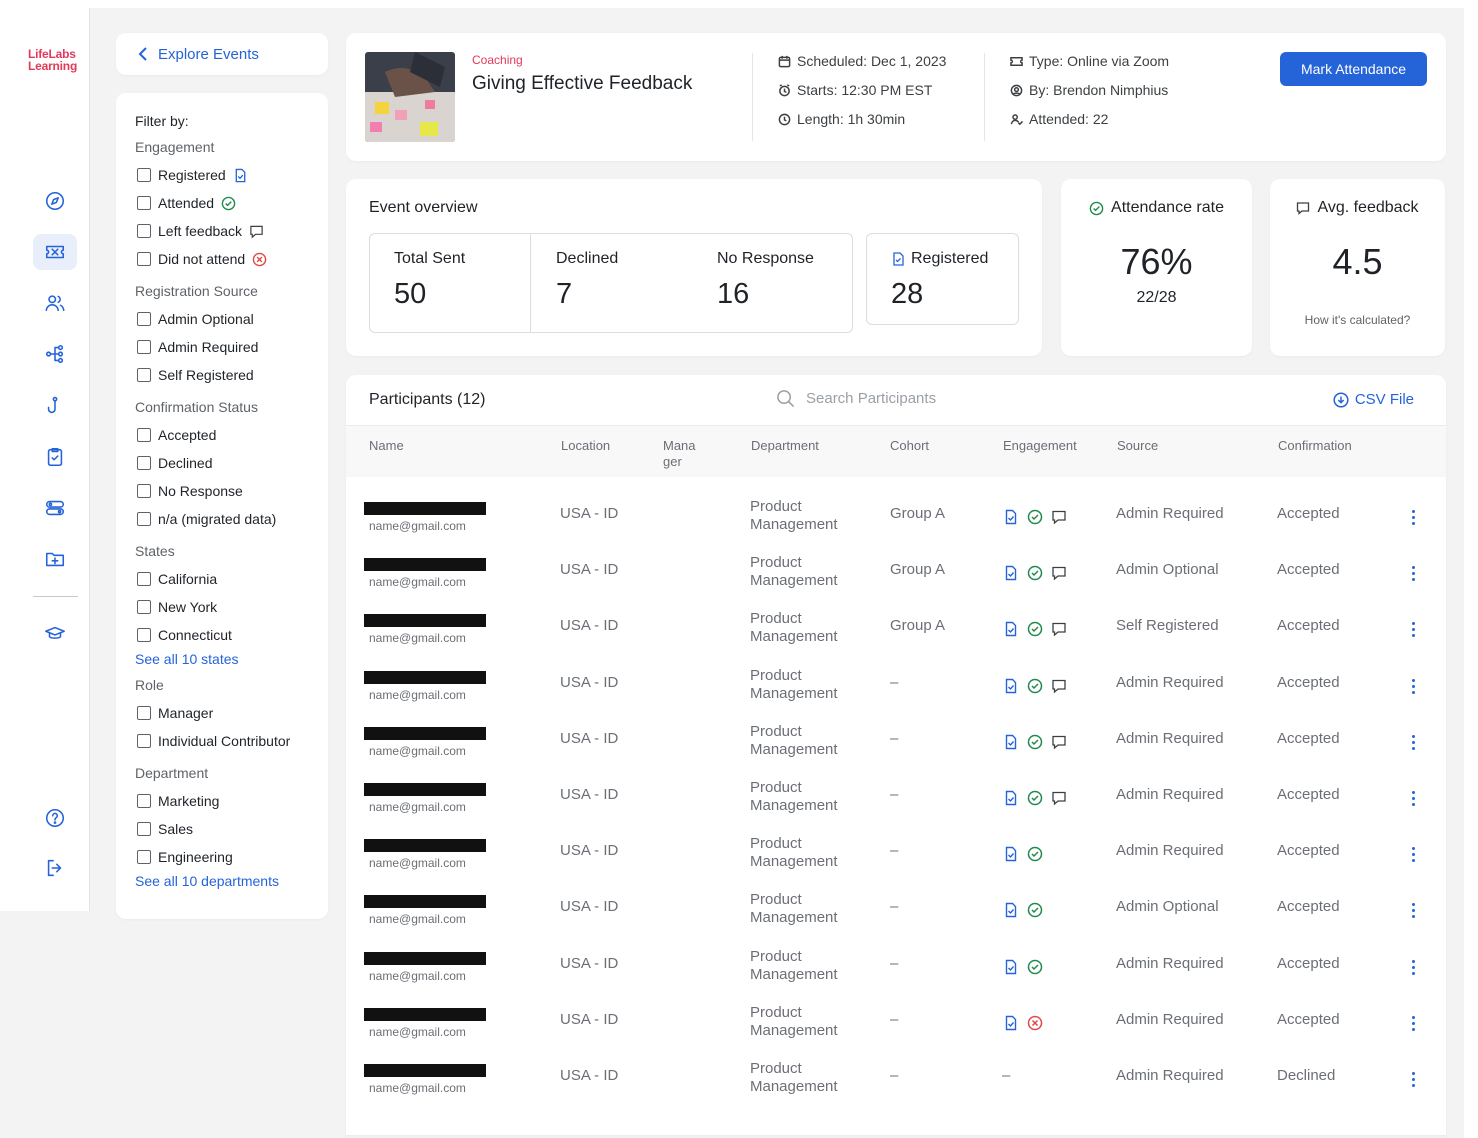 Image resolution: width=1478 pixels, height=1138 pixels. Describe the element at coordinates (55, 201) in the screenshot. I see `compass-icon` at that location.